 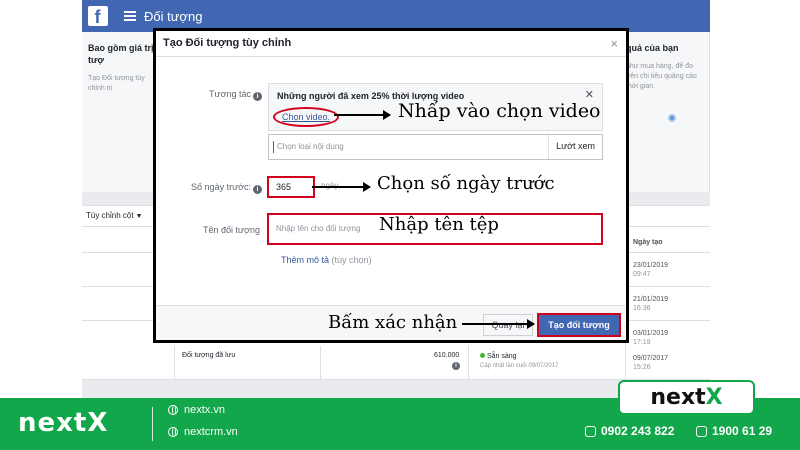 What do you see at coordinates (499, 111) in the screenshot?
I see `annotation-choose-video: Nhấp vào chọn video` at bounding box center [499, 111].